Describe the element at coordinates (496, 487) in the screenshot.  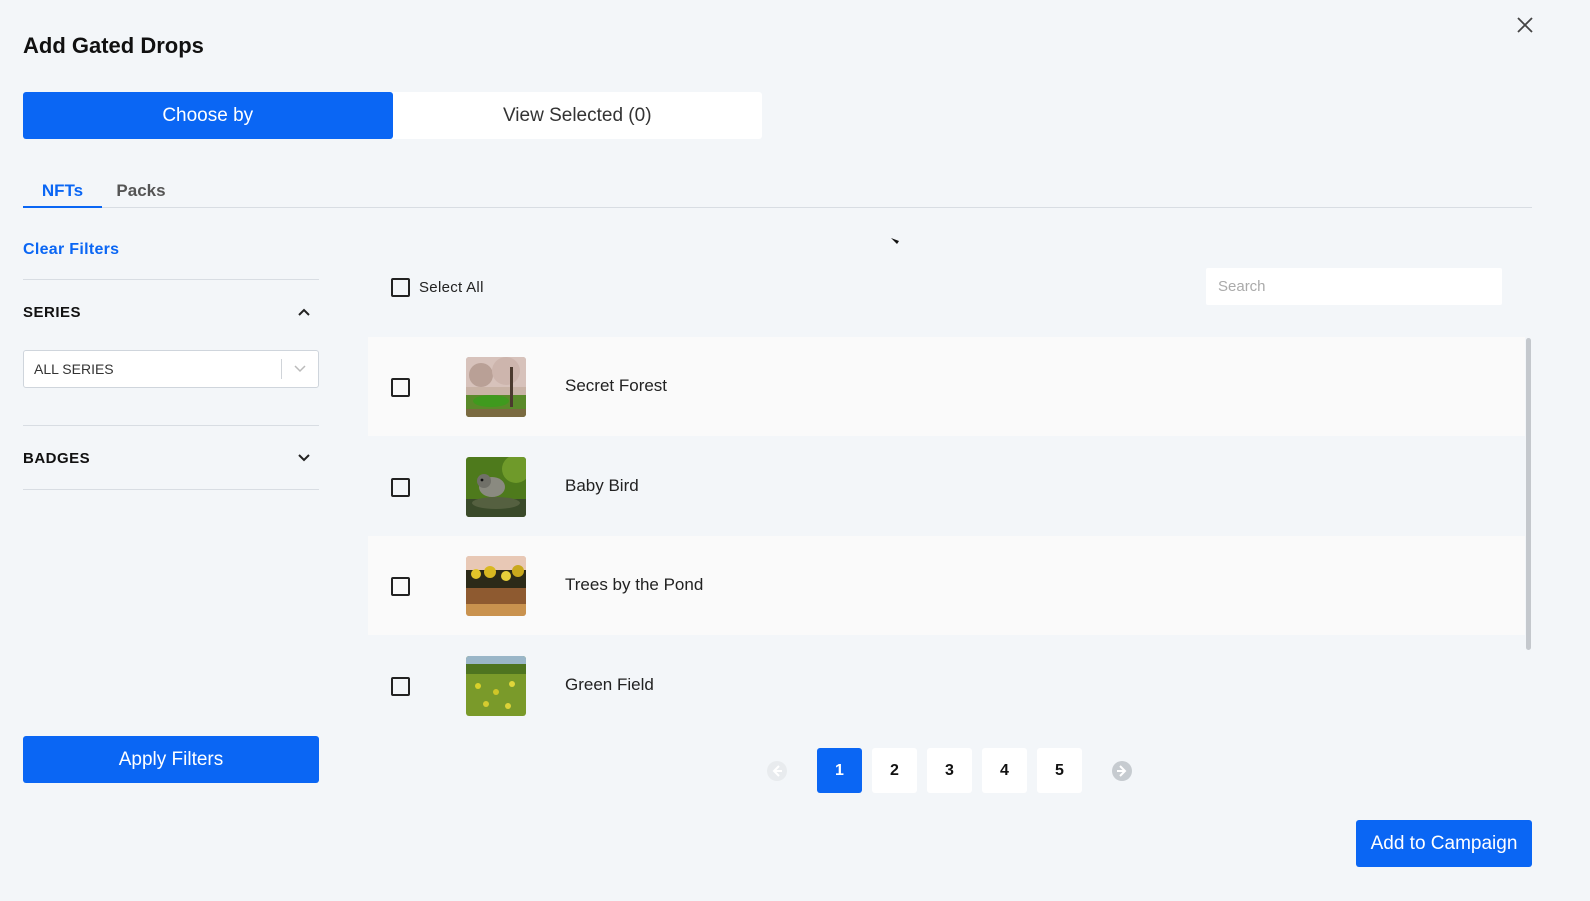
I see `bird-thumbnail` at that location.